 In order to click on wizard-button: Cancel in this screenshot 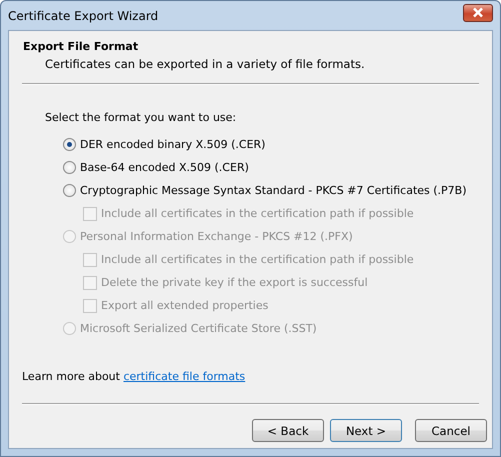, I will do `click(451, 430)`.